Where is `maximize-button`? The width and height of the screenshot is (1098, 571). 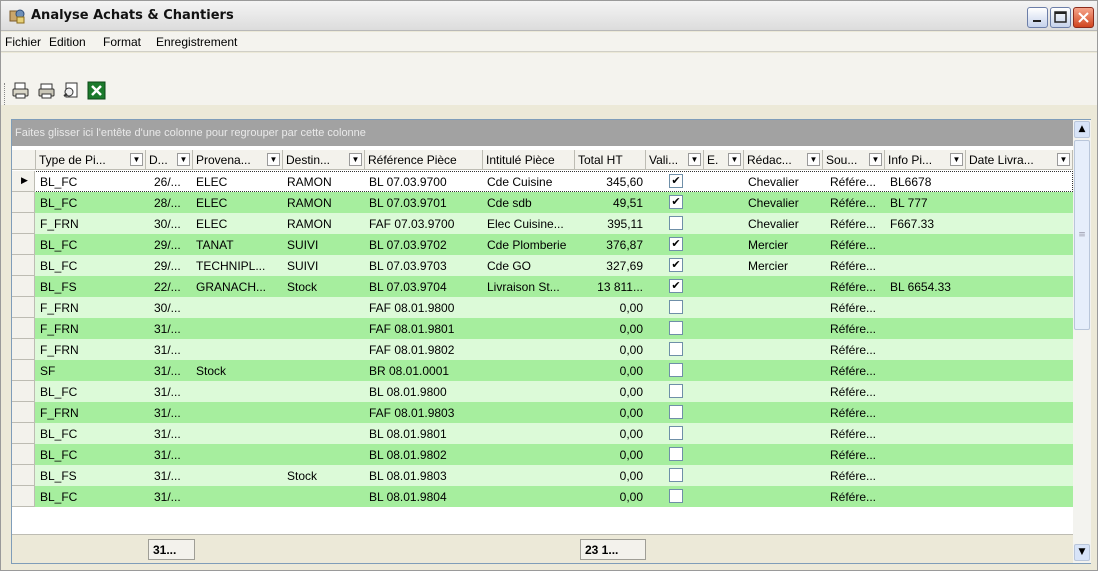 maximize-button is located at coordinates (1060, 17).